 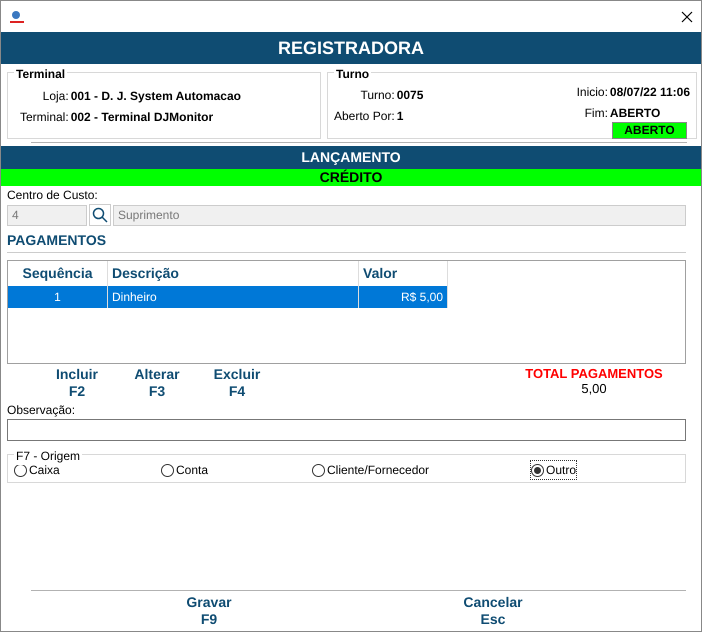 I want to click on search-button, so click(x=100, y=215).